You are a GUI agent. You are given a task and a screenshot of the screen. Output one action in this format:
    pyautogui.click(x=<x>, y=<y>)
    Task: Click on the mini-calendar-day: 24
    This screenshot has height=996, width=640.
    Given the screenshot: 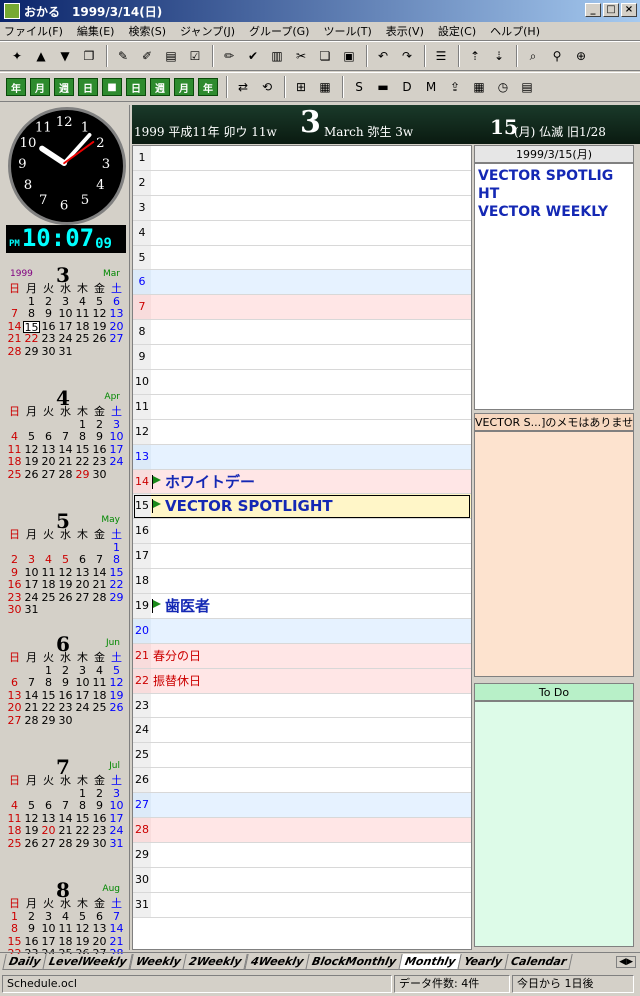 What is the action you would take?
    pyautogui.click(x=65, y=339)
    